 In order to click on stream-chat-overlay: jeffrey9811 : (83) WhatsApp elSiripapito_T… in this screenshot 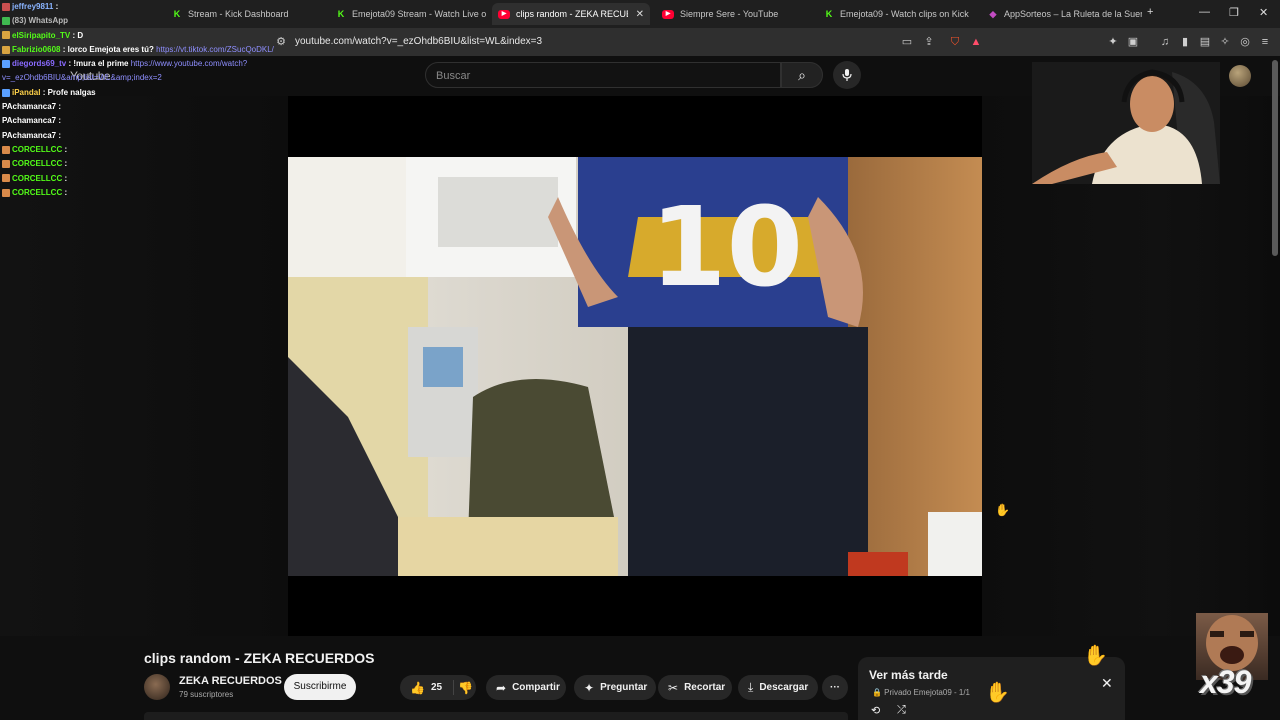, I will do `click(144, 100)`.